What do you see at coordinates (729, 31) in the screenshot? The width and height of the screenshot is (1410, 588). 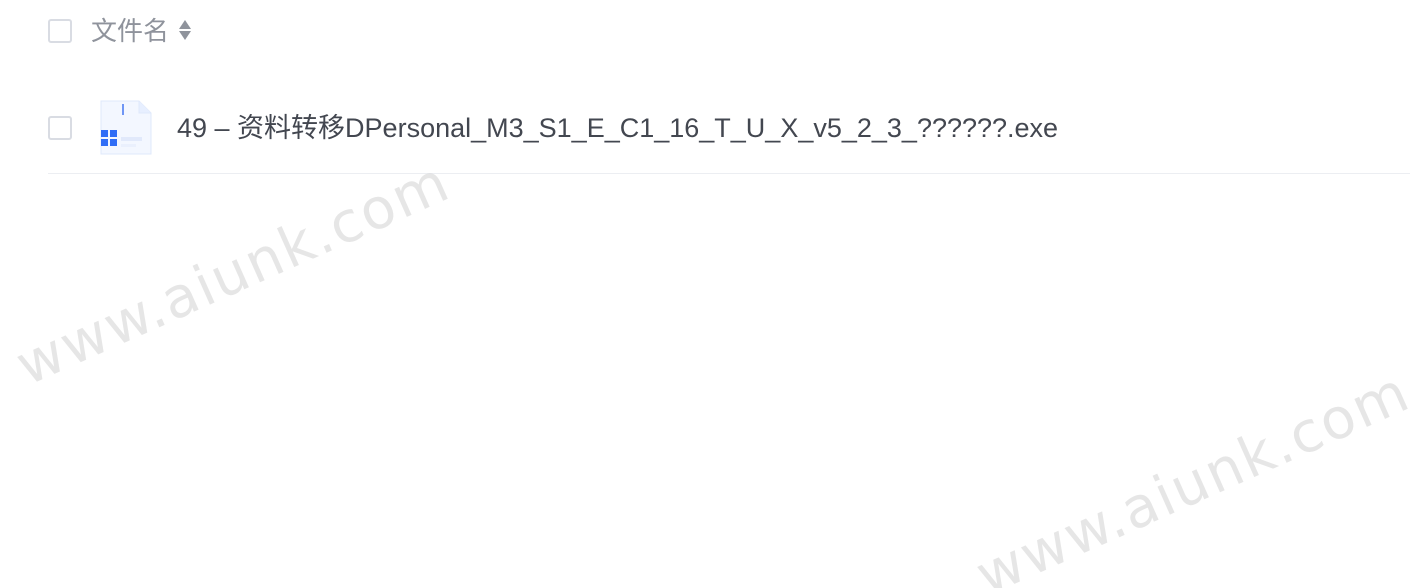 I see `file-list-header: 文件名` at bounding box center [729, 31].